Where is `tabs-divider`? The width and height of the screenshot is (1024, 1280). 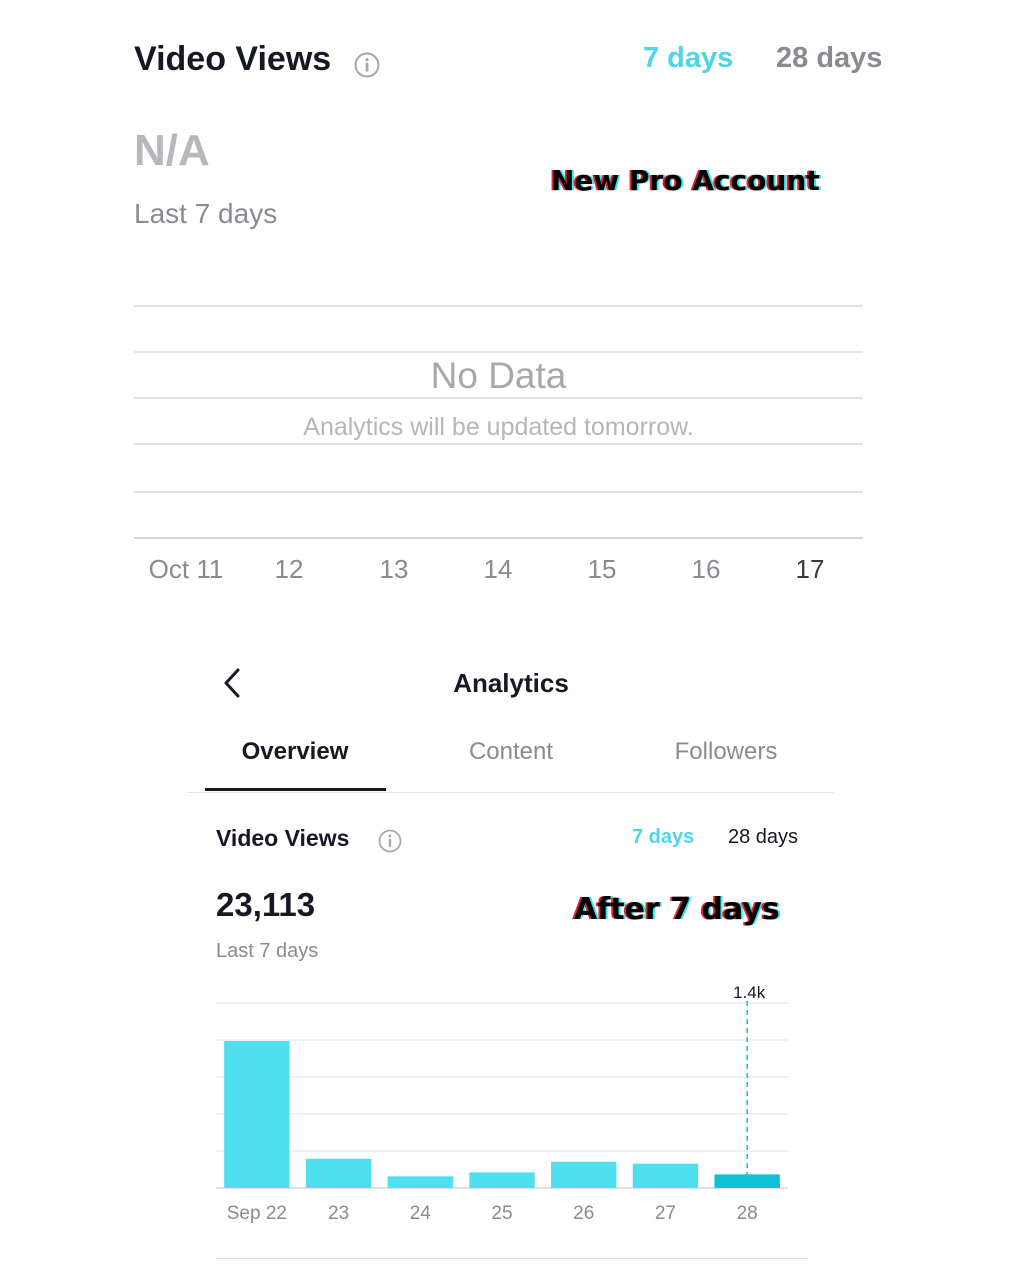 tabs-divider is located at coordinates (511, 792).